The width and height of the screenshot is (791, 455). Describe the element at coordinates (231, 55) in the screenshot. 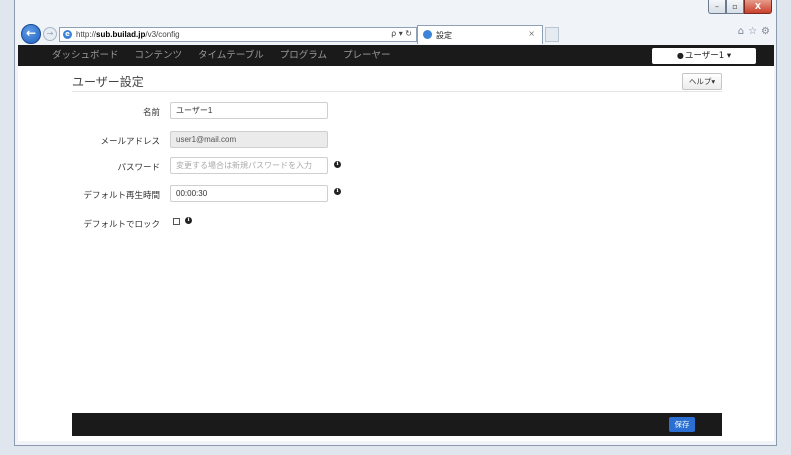

I see `nav-item-timetable: タイムテーブル` at that location.